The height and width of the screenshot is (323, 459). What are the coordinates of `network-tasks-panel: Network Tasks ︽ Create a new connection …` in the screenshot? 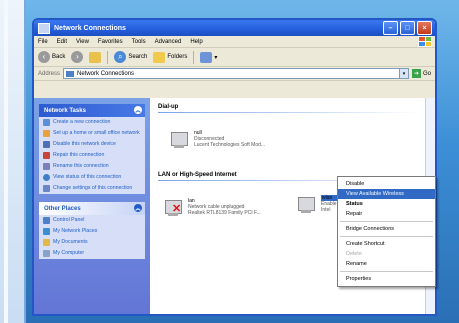 It's located at (92, 149).